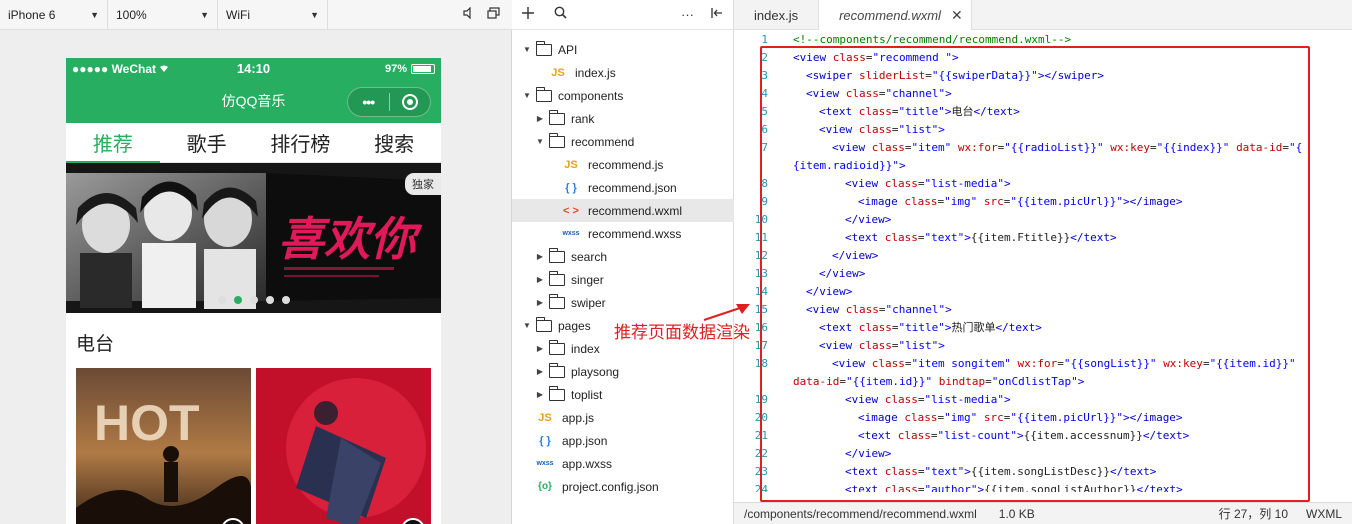  What do you see at coordinates (623, 279) in the screenshot?
I see `folder-item-singer: ▶ singer` at bounding box center [623, 279].